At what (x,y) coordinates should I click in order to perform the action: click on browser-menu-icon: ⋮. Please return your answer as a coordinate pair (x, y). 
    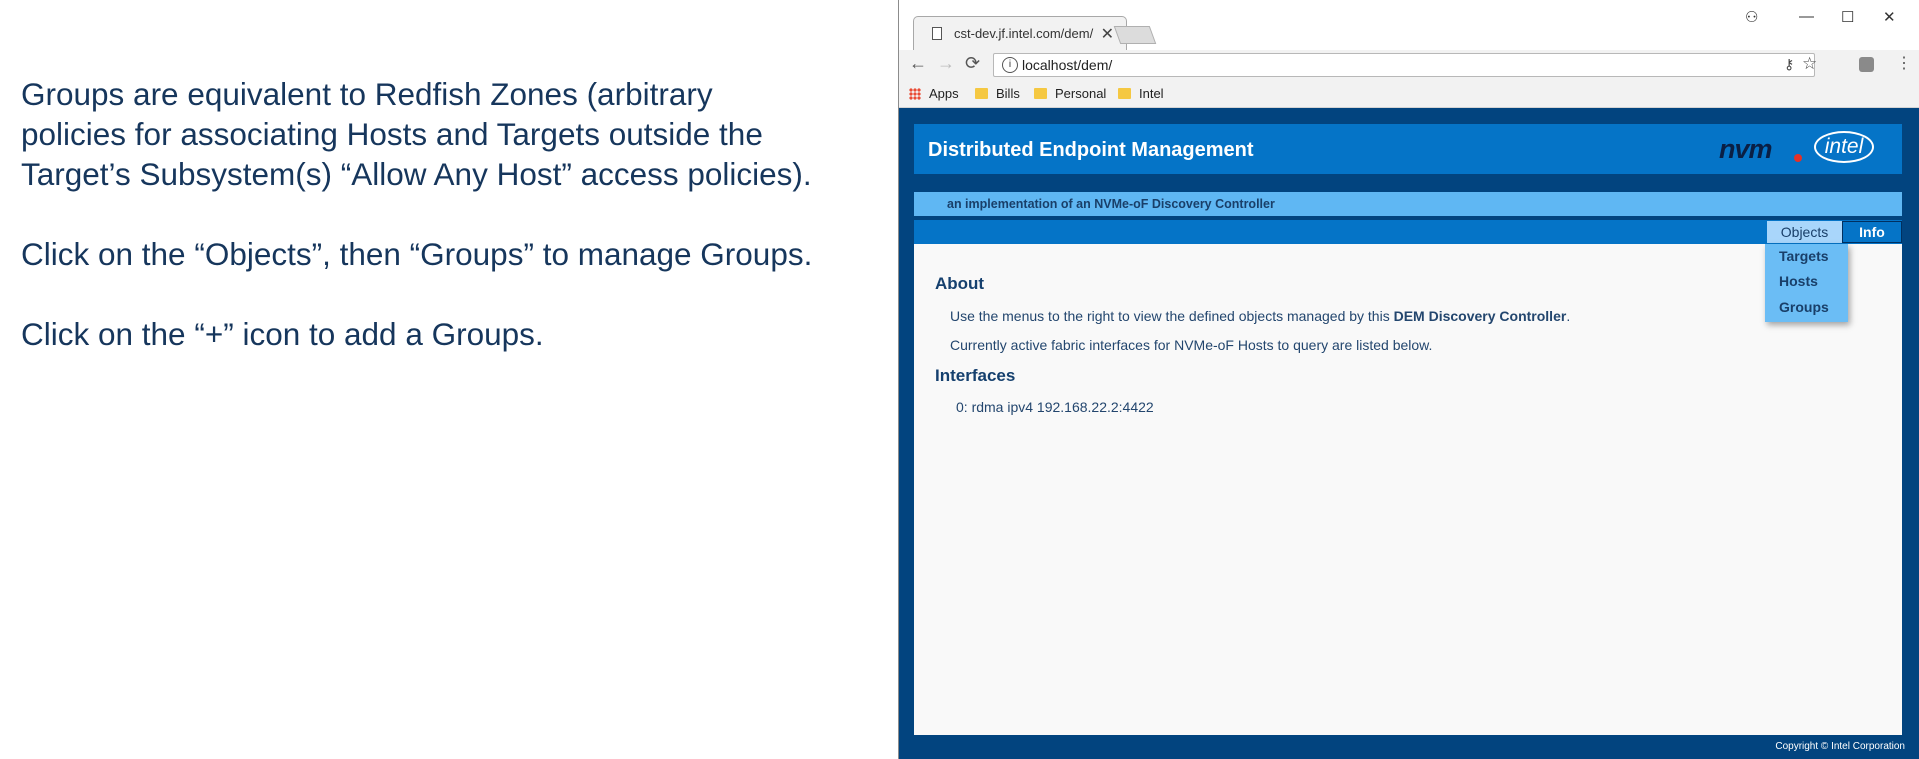
    Looking at the image, I should click on (1904, 63).